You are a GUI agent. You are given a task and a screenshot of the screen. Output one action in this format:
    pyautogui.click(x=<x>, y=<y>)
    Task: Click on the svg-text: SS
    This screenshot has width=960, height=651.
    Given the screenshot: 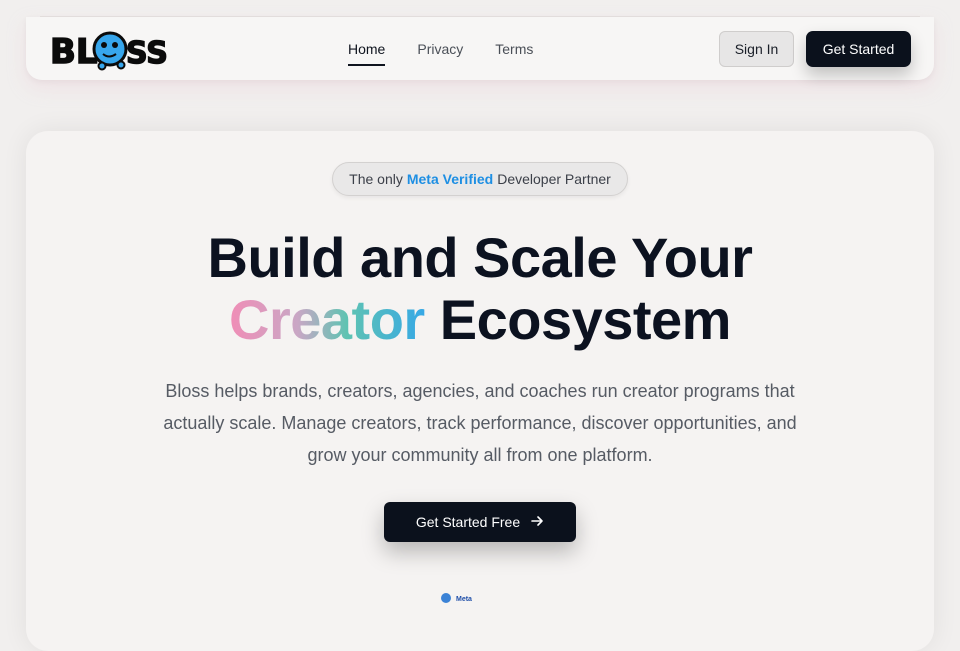 What is the action you would take?
    pyautogui.click(x=147, y=53)
    